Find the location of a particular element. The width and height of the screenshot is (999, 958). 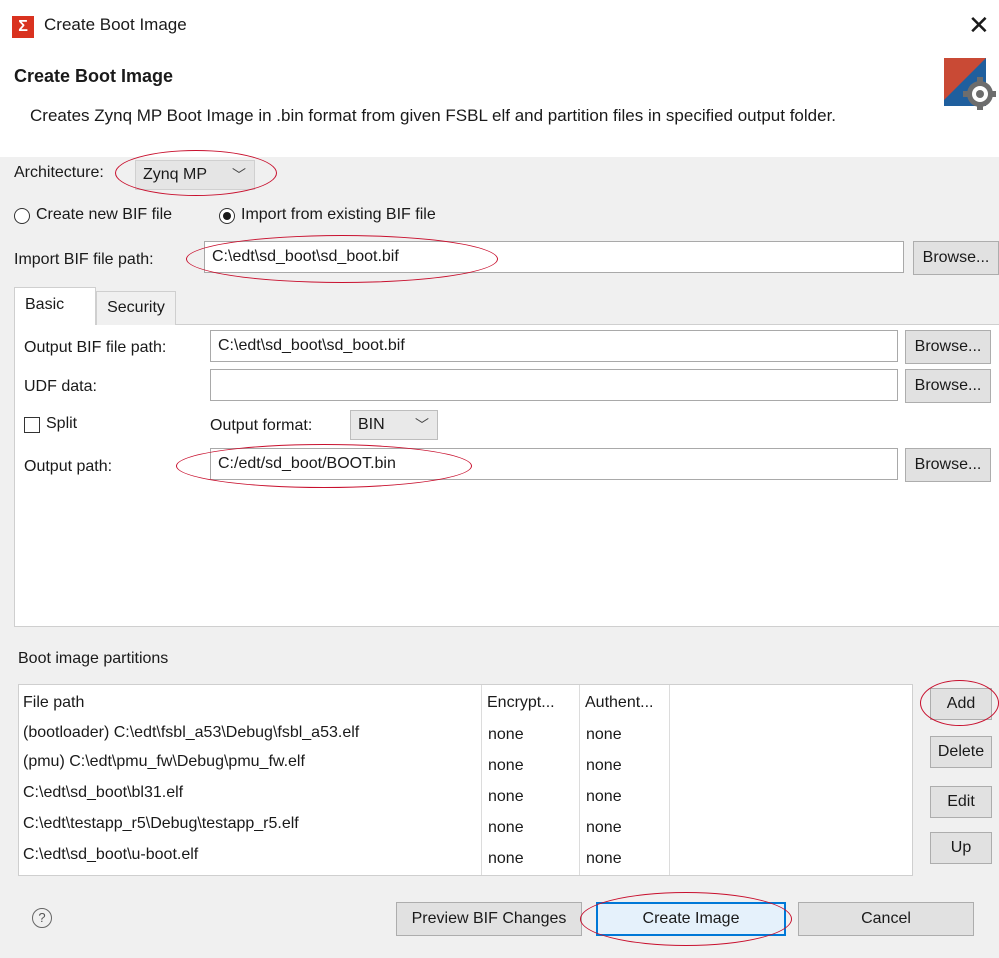

create-image-button: Create Image is located at coordinates (691, 919).